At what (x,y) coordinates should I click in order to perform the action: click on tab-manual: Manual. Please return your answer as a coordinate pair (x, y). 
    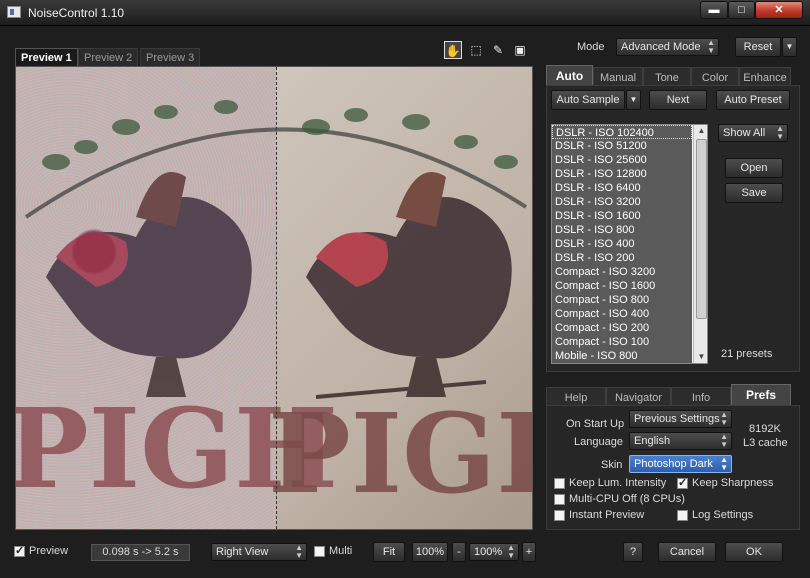
    Looking at the image, I should click on (618, 76).